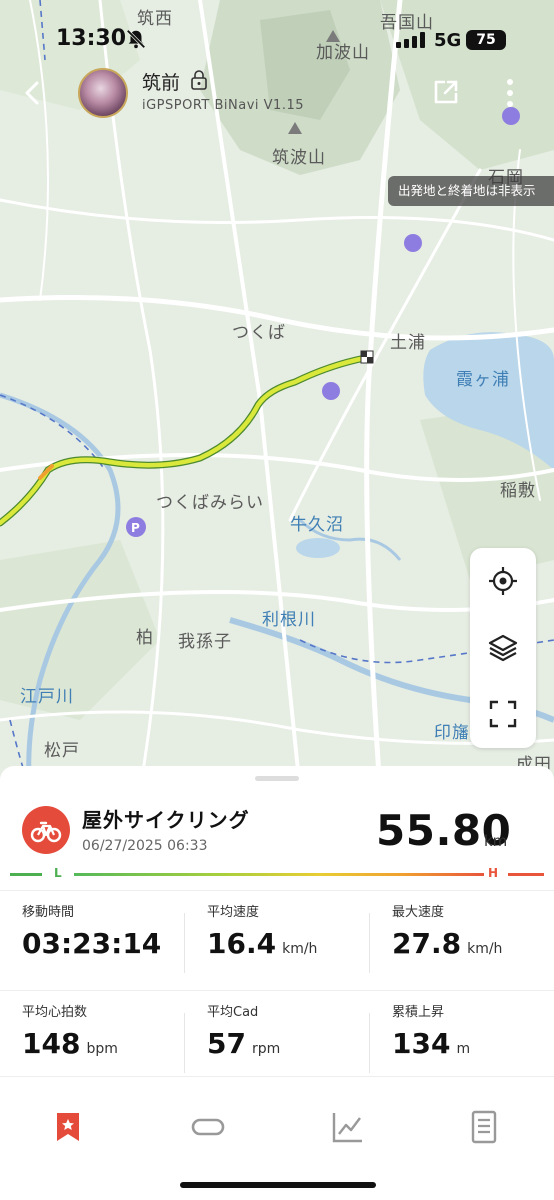  Describe the element at coordinates (62, 751) in the screenshot. I see `map-label-matsudo: 松戸` at that location.